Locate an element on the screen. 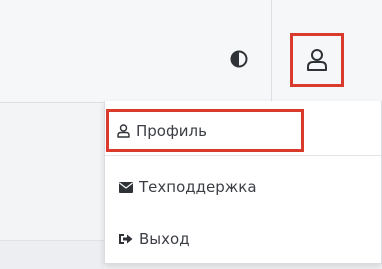 This screenshot has height=269, width=382. profile-menu-button is located at coordinates (317, 60).